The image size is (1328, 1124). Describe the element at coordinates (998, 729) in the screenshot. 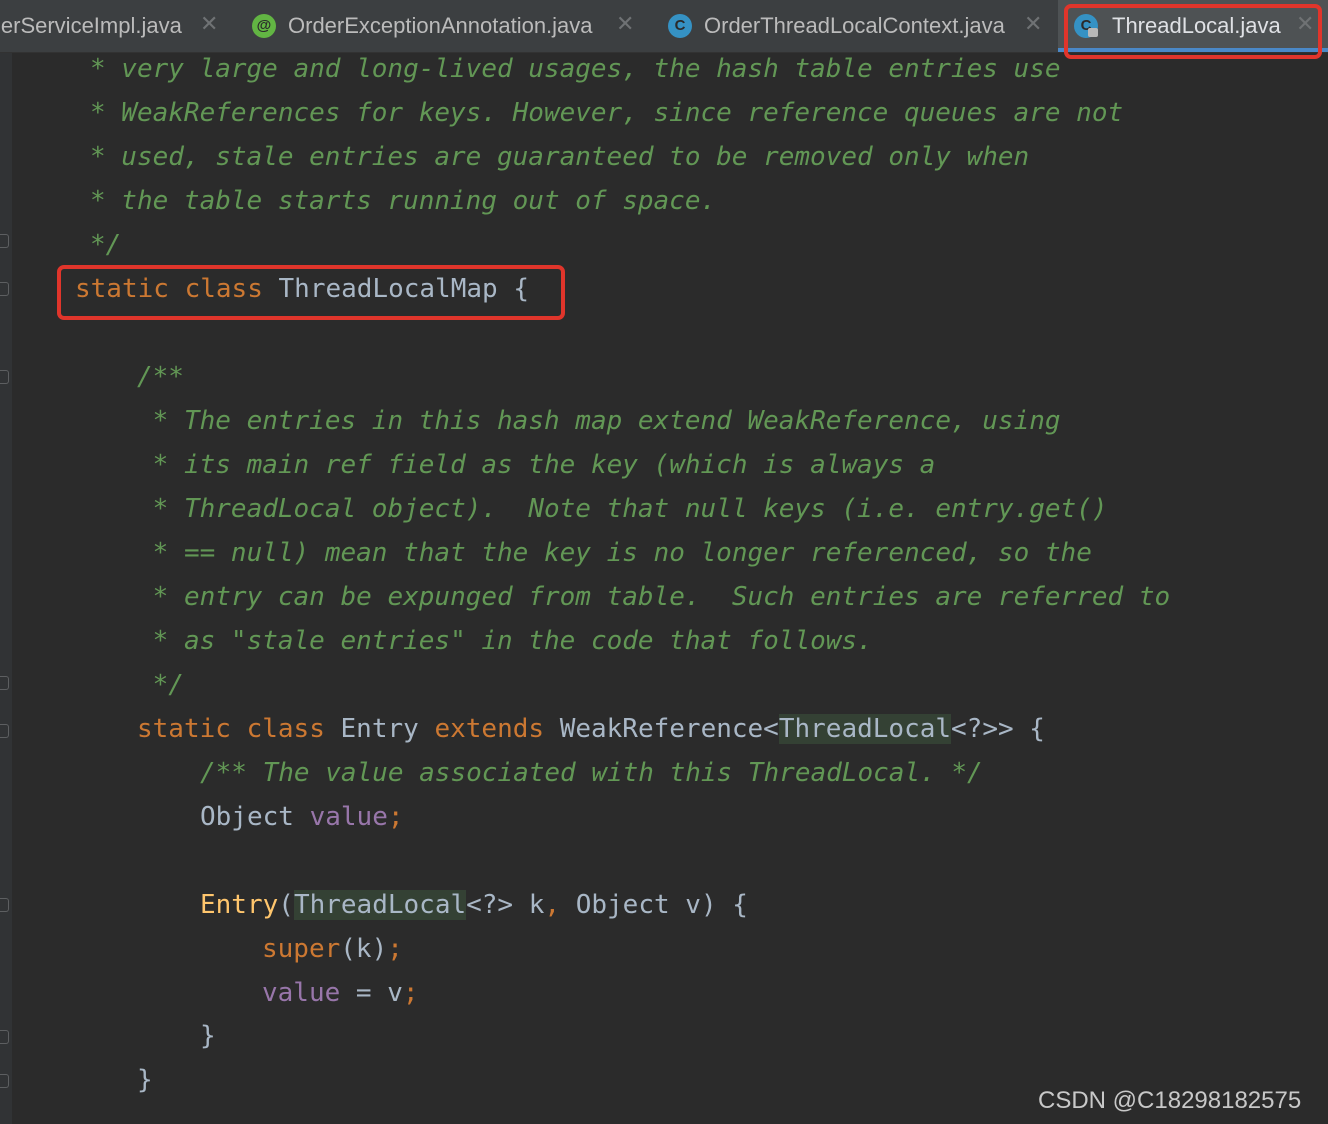

I see `type-rest: <?>> {` at that location.